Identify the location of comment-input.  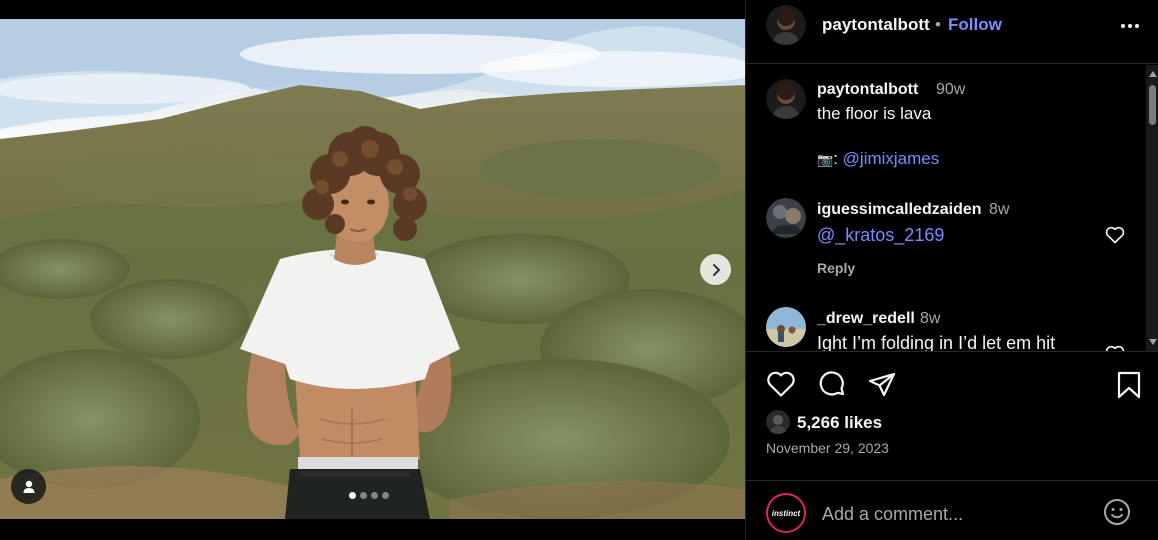
(957, 514).